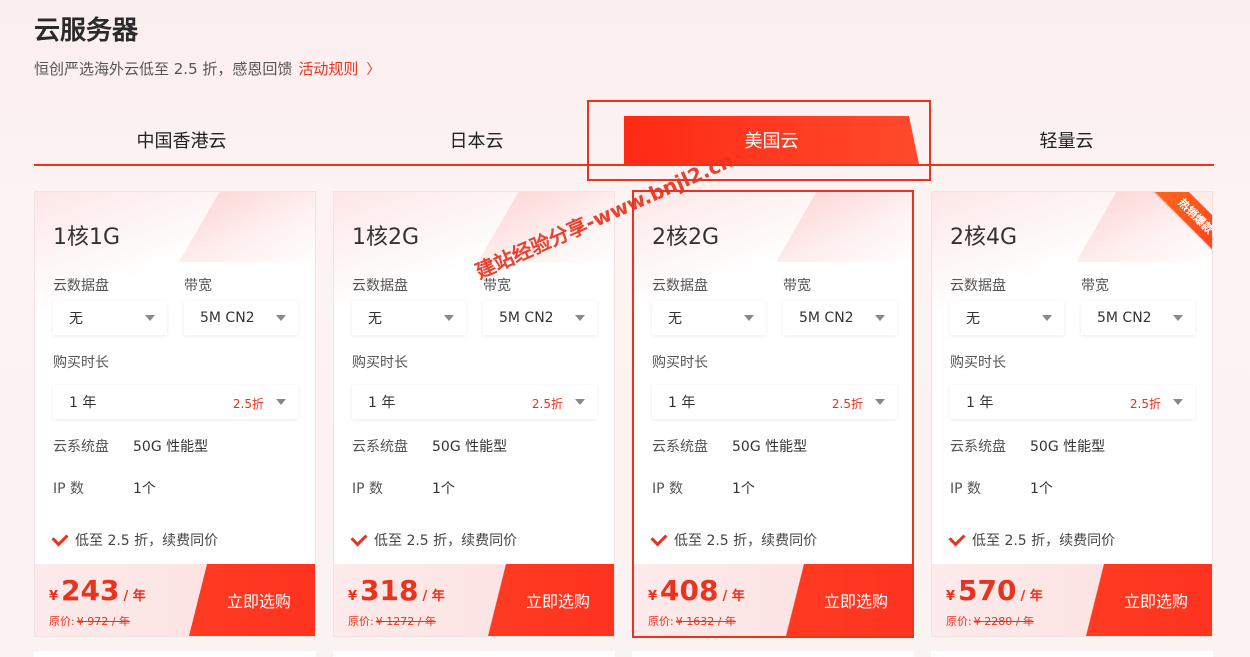  What do you see at coordinates (474, 600) in the screenshot?
I see `price-bar: ¥ 318 / 年 原价: ¥ 1272 / 年 立即选购` at bounding box center [474, 600].